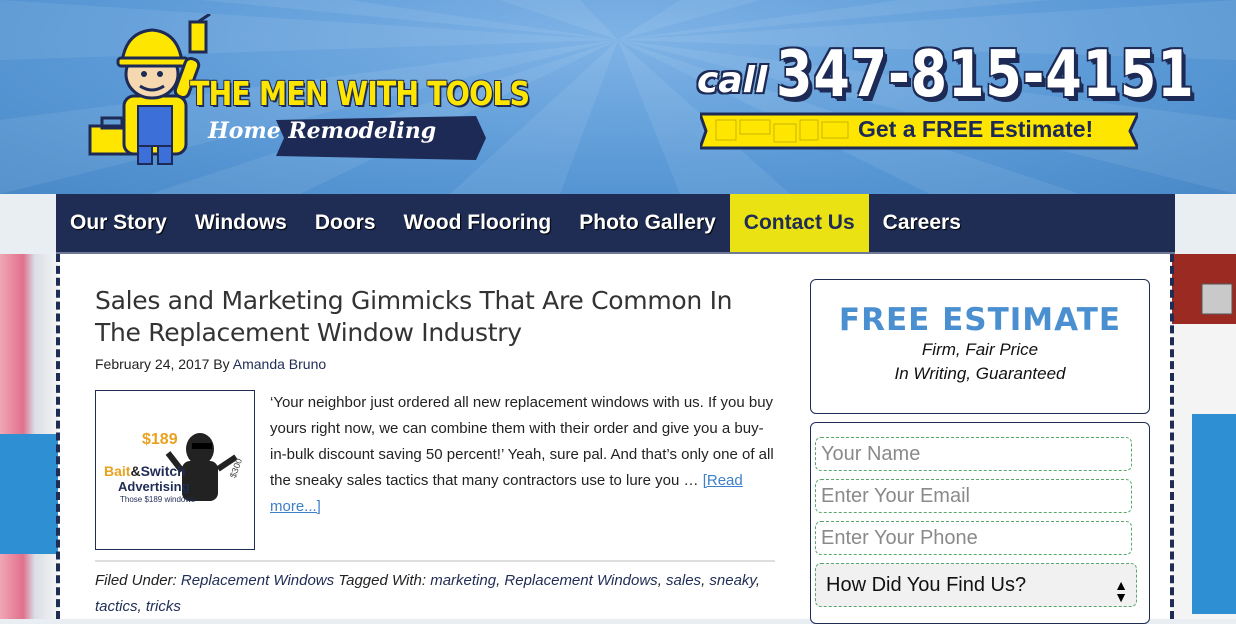  What do you see at coordinates (926, 585) in the screenshot?
I see `referral-source-value: How Did You Find Us?` at bounding box center [926, 585].